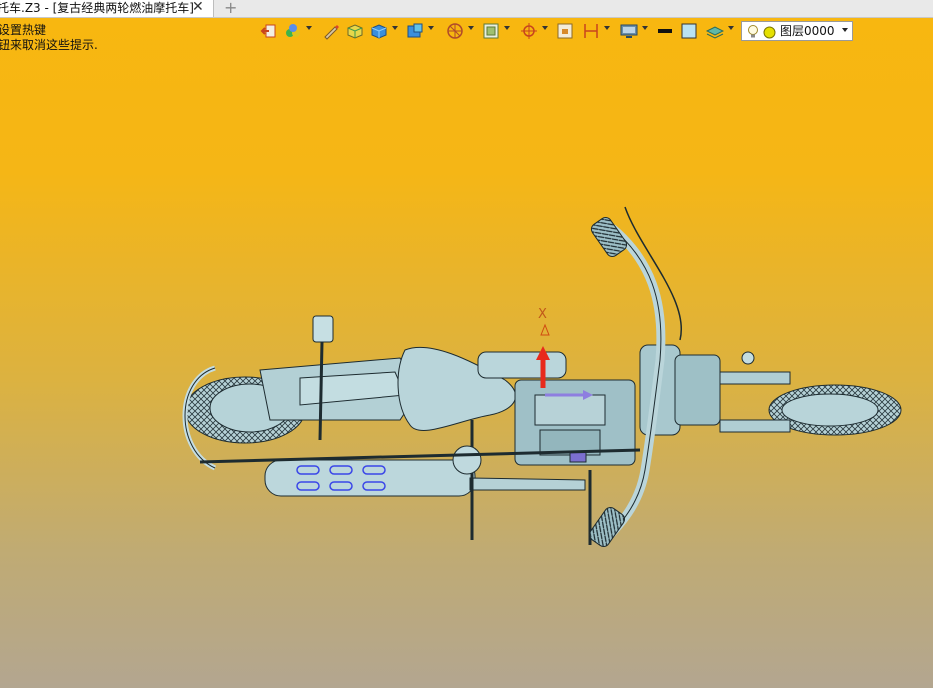 The width and height of the screenshot is (933, 688). I want to click on view-frame-icon, so click(491, 31).